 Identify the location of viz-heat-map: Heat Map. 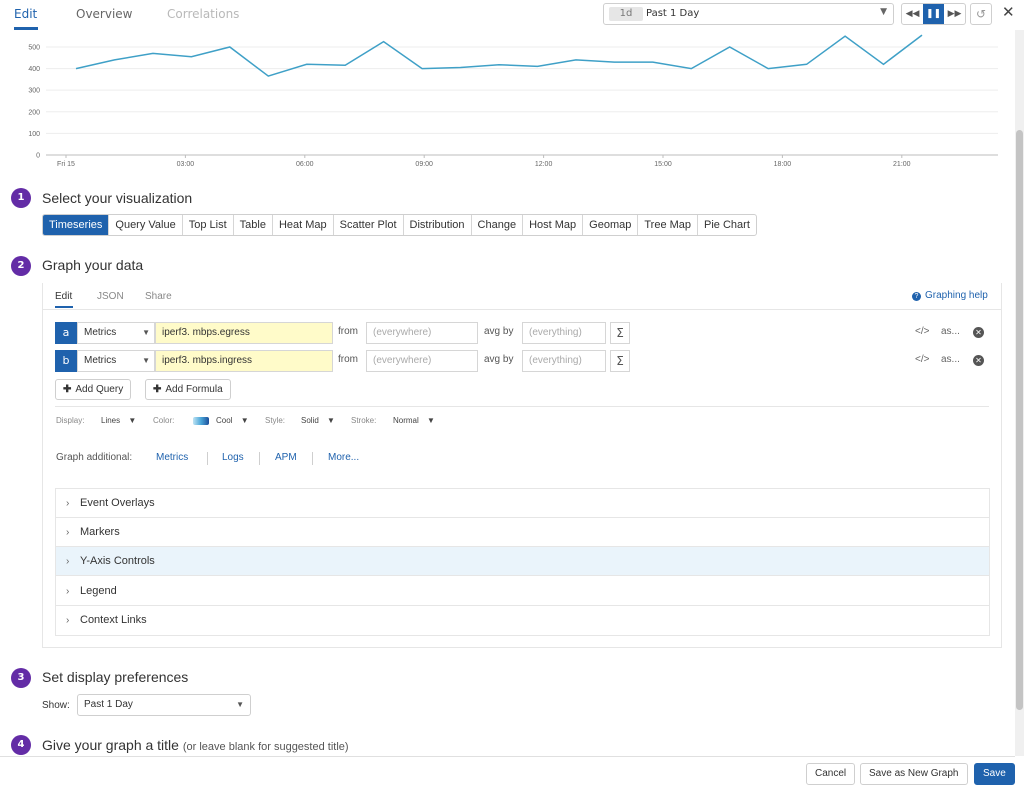
(303, 225).